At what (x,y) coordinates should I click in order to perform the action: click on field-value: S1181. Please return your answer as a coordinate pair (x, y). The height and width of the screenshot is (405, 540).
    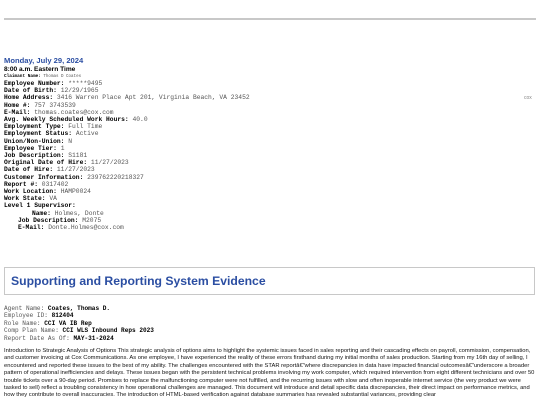
    Looking at the image, I should click on (78, 156).